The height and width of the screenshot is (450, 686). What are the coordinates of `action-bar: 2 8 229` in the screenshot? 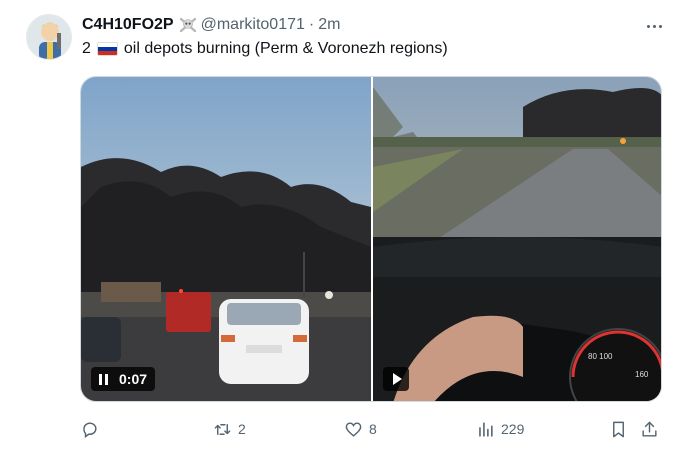 It's located at (371, 429).